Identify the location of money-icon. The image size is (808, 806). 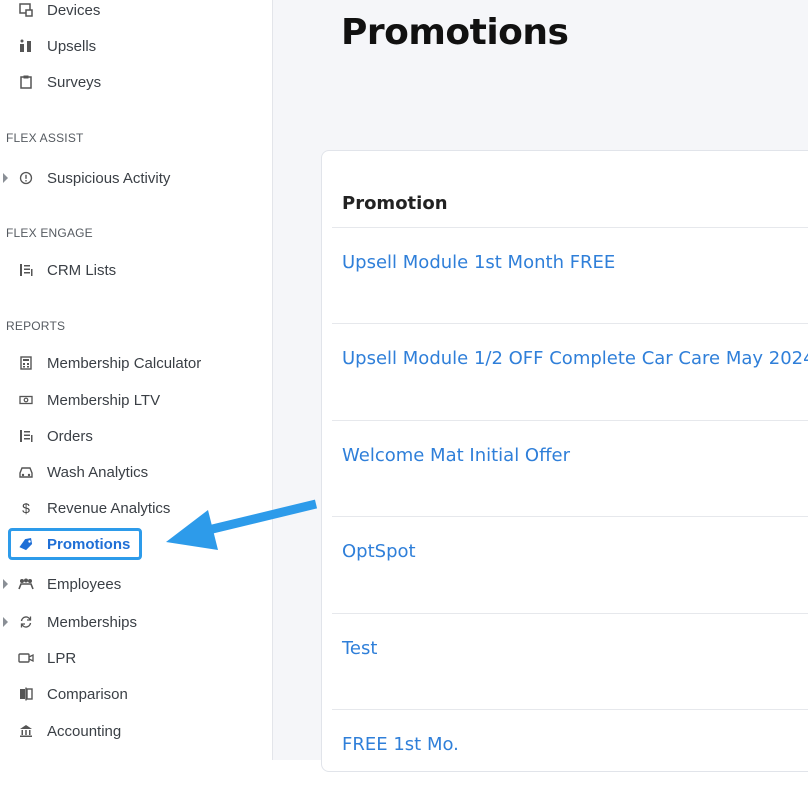
(26, 400).